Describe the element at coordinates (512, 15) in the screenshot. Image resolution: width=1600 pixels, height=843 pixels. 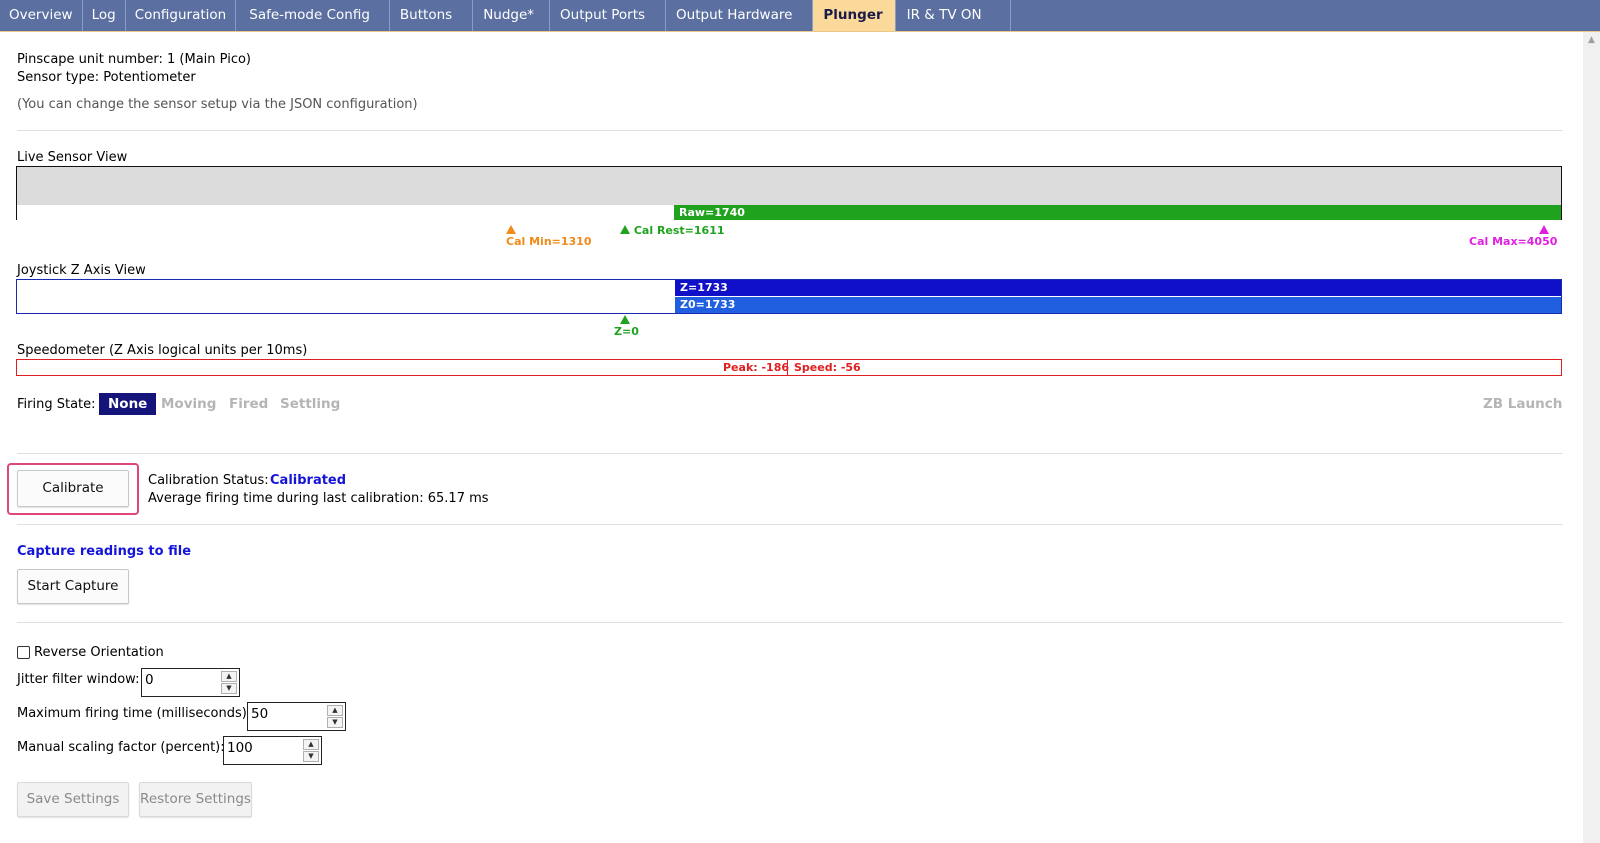
I see `tab-nudge: Nudge*` at that location.